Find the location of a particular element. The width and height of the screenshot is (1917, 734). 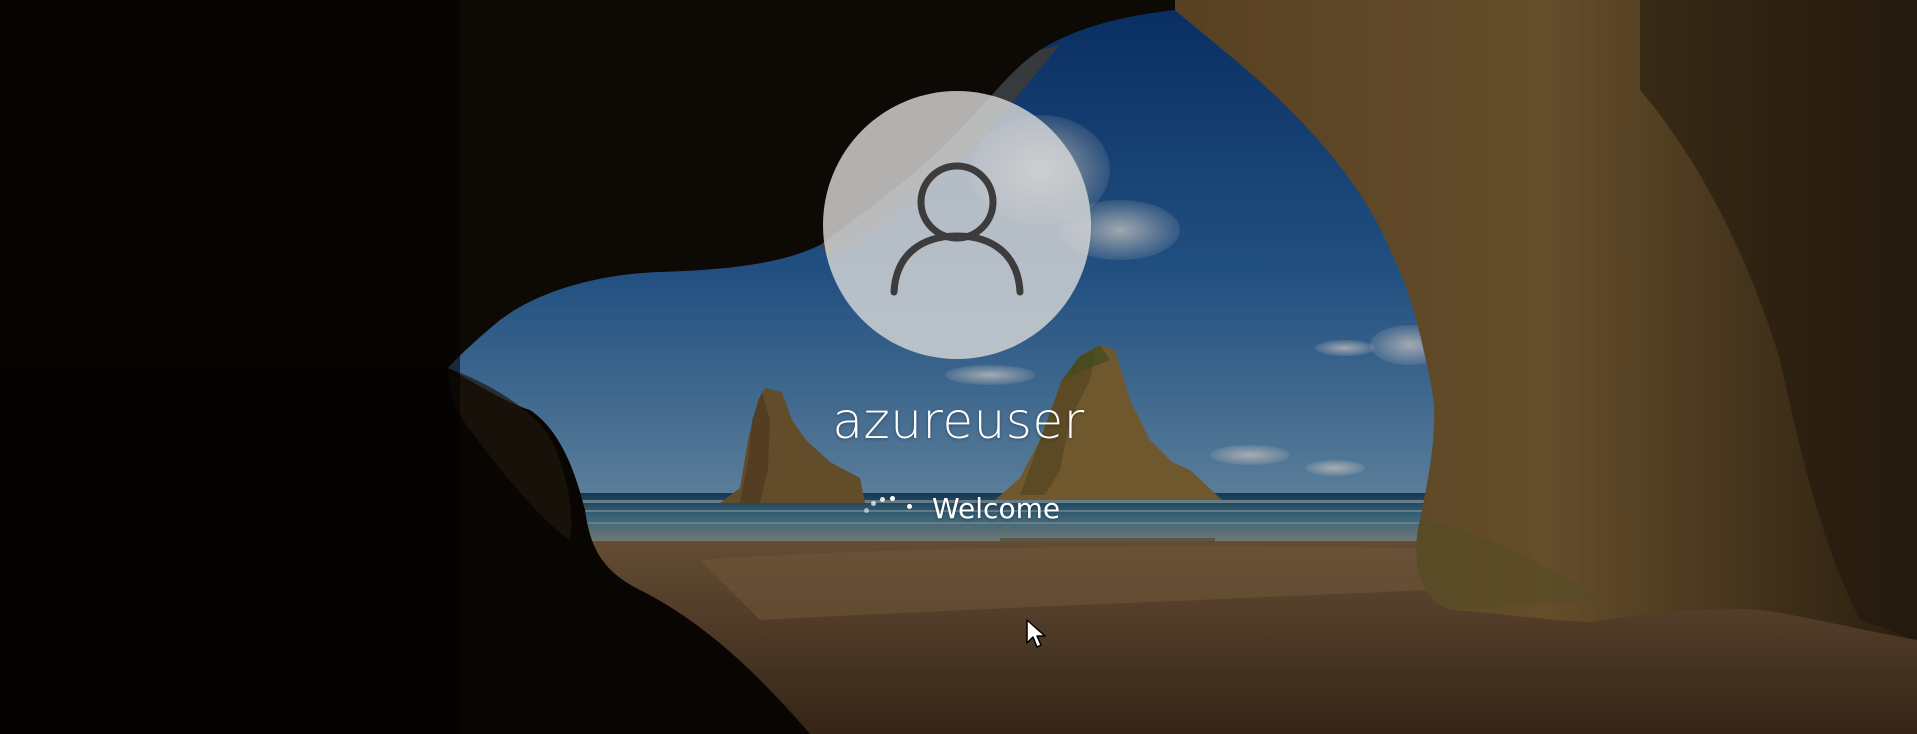

loading-spinner-icon is located at coordinates (891, 509).